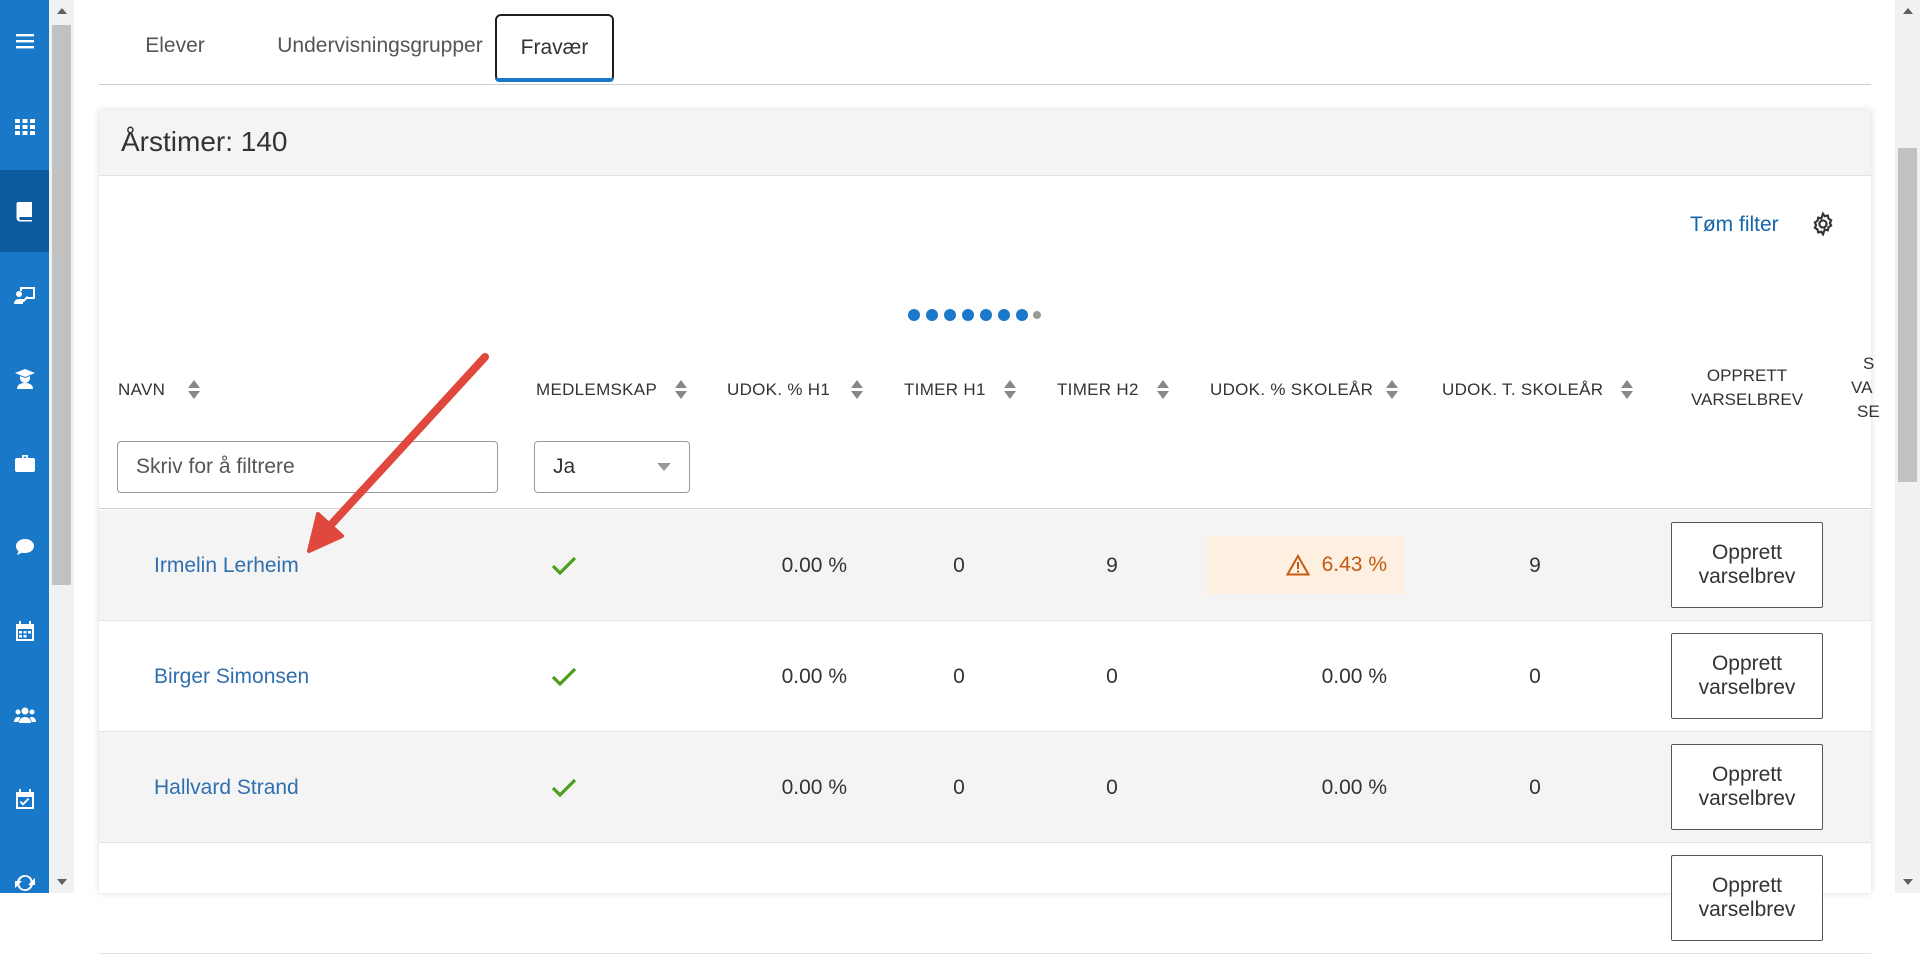  I want to click on sidebar-item-messages, so click(24, 547).